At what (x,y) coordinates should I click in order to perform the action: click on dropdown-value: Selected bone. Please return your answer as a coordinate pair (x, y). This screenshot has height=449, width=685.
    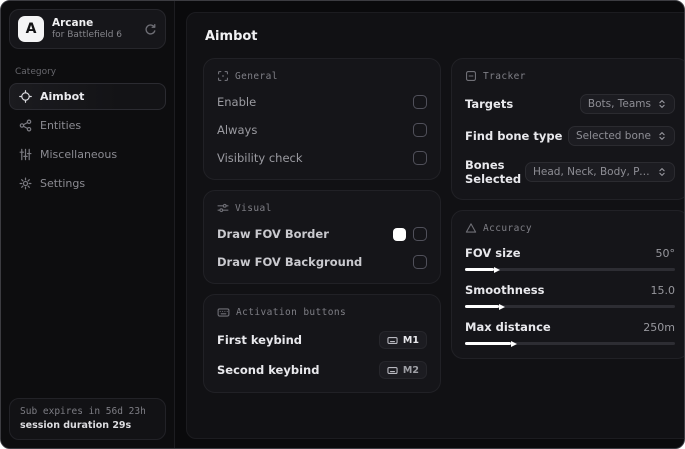
    Looking at the image, I should click on (613, 136).